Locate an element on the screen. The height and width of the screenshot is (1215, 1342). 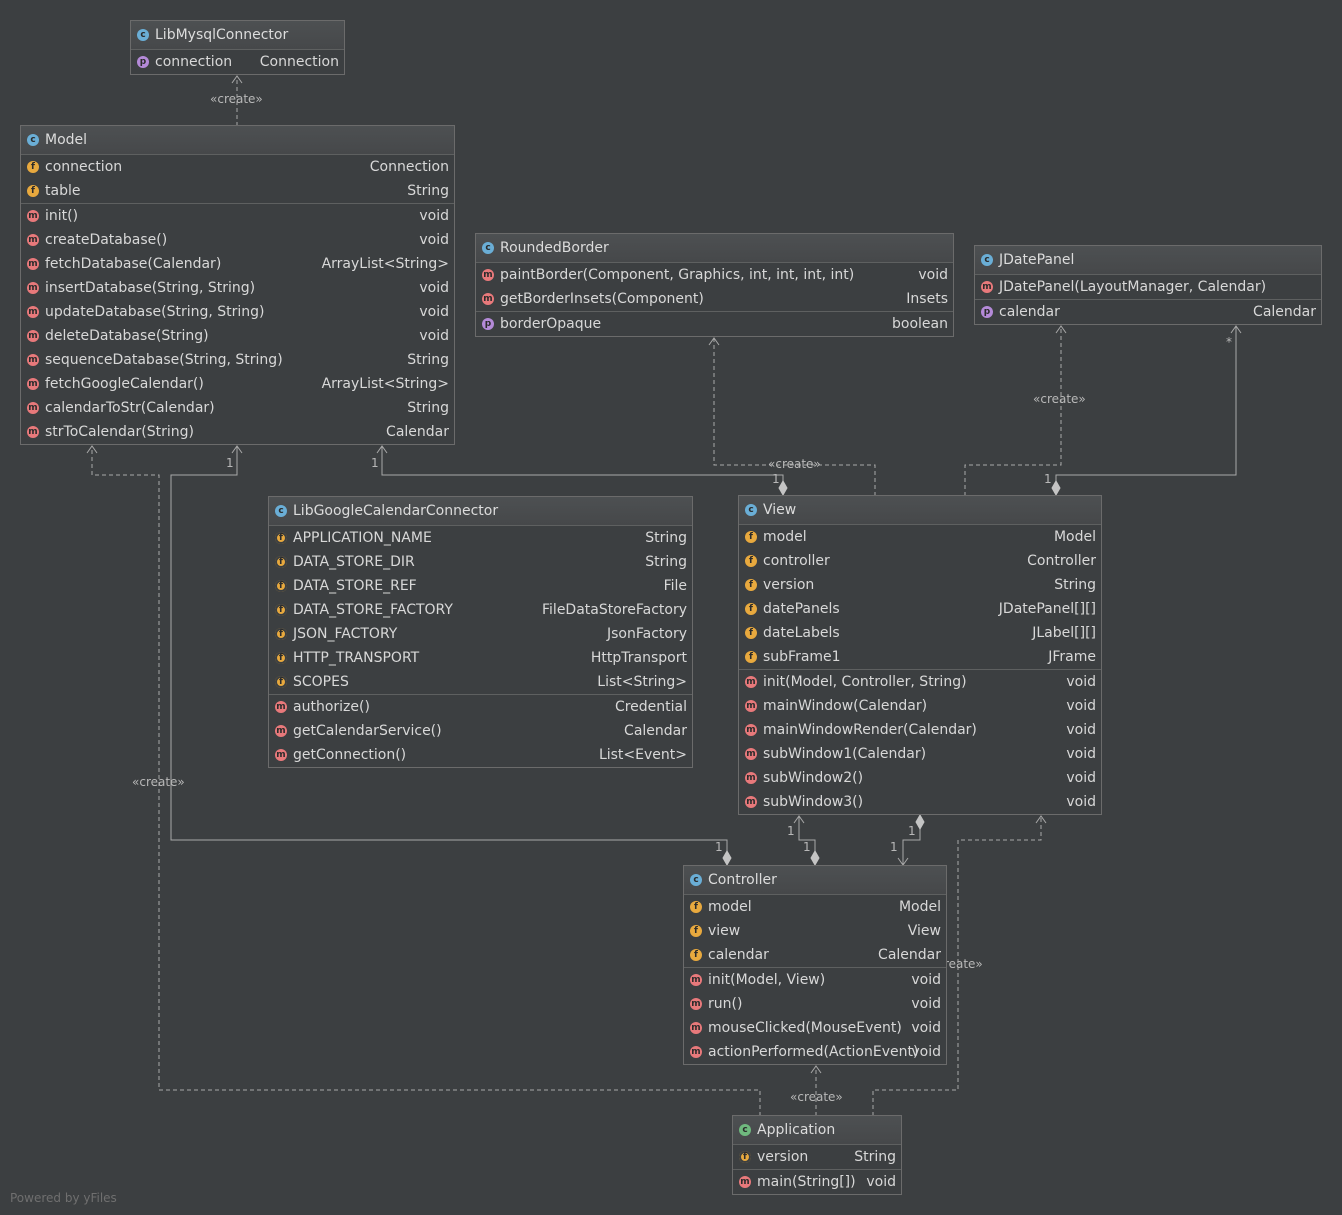
method-row: m init(Model, View) void is located at coordinates (815, 979).